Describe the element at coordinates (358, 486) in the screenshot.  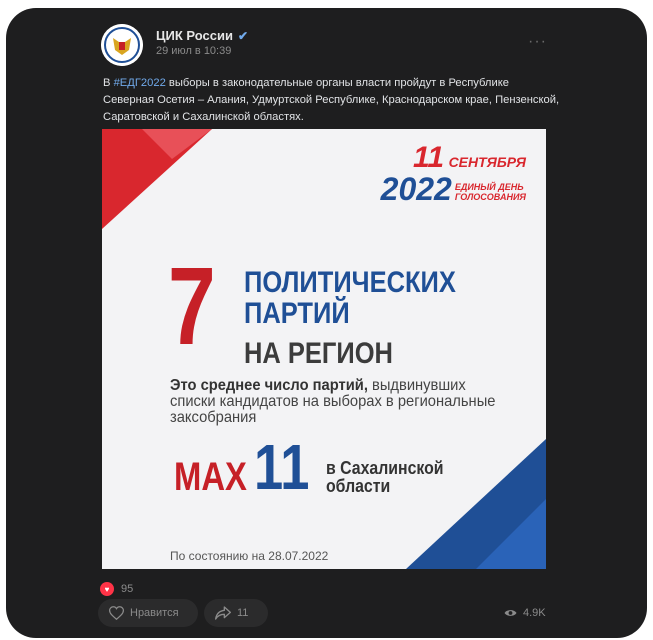
I see `max-region-line2: области` at that location.